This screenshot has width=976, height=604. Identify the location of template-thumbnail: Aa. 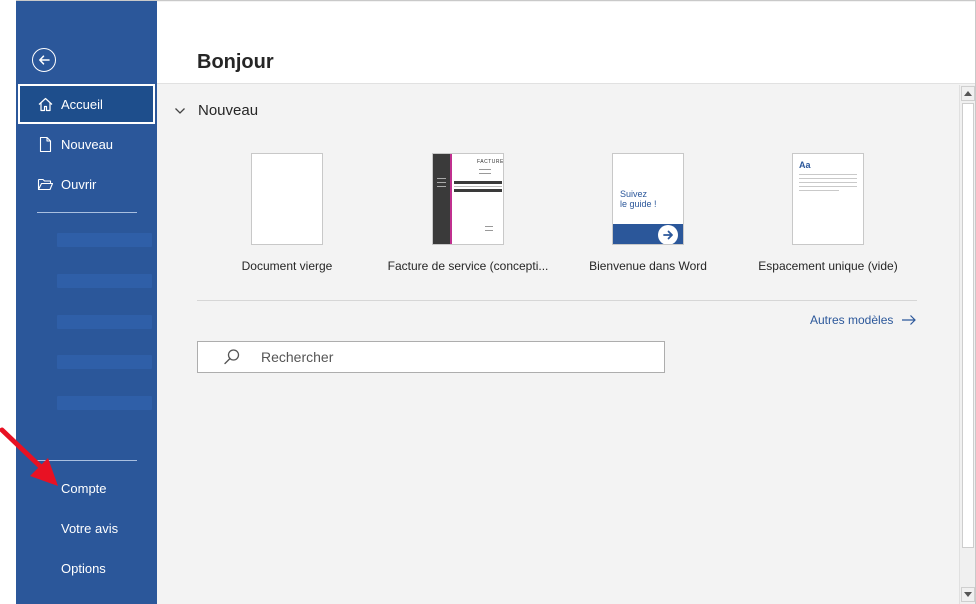
(828, 199).